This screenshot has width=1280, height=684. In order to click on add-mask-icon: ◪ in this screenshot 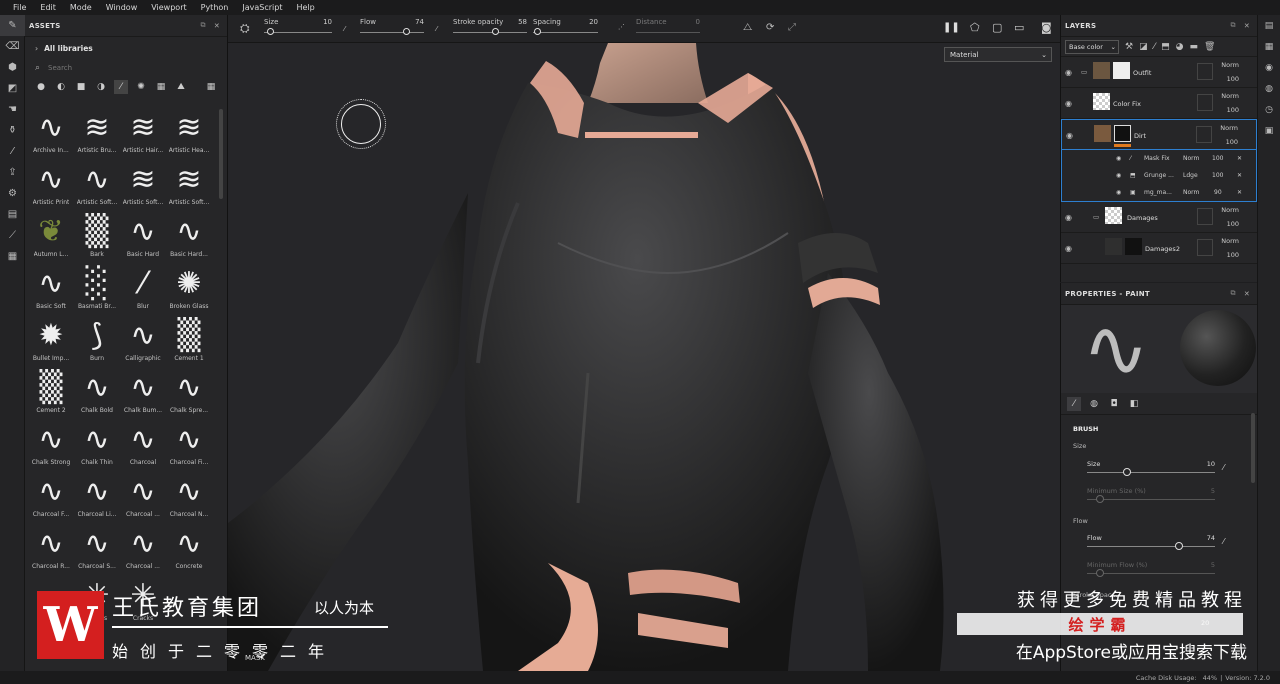, I will do `click(1143, 47)`.